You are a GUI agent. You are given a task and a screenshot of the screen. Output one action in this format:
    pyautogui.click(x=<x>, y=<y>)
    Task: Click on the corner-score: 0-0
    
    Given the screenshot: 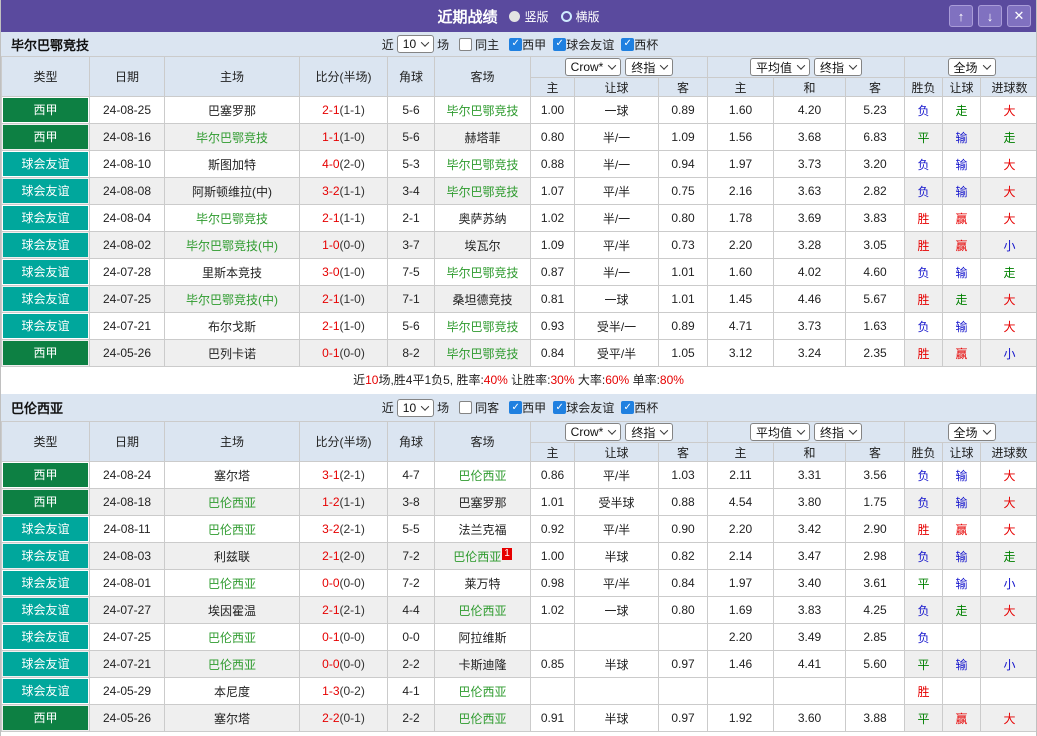 What is the action you would take?
    pyautogui.click(x=411, y=637)
    